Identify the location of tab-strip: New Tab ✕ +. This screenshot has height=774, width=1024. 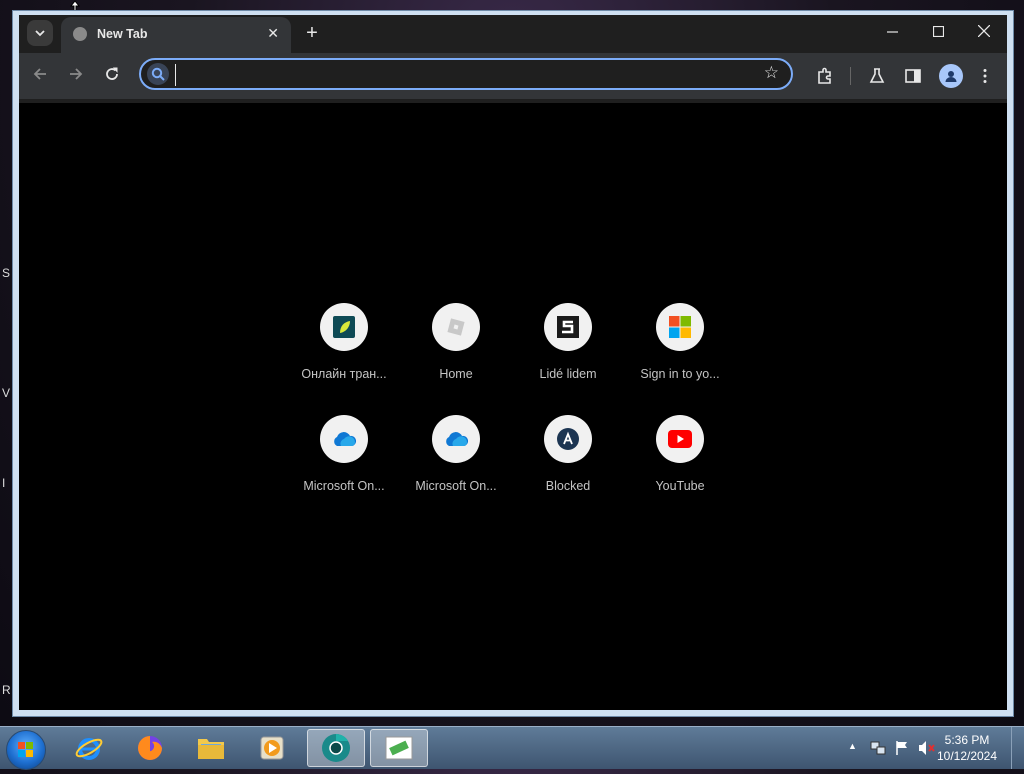
(513, 34).